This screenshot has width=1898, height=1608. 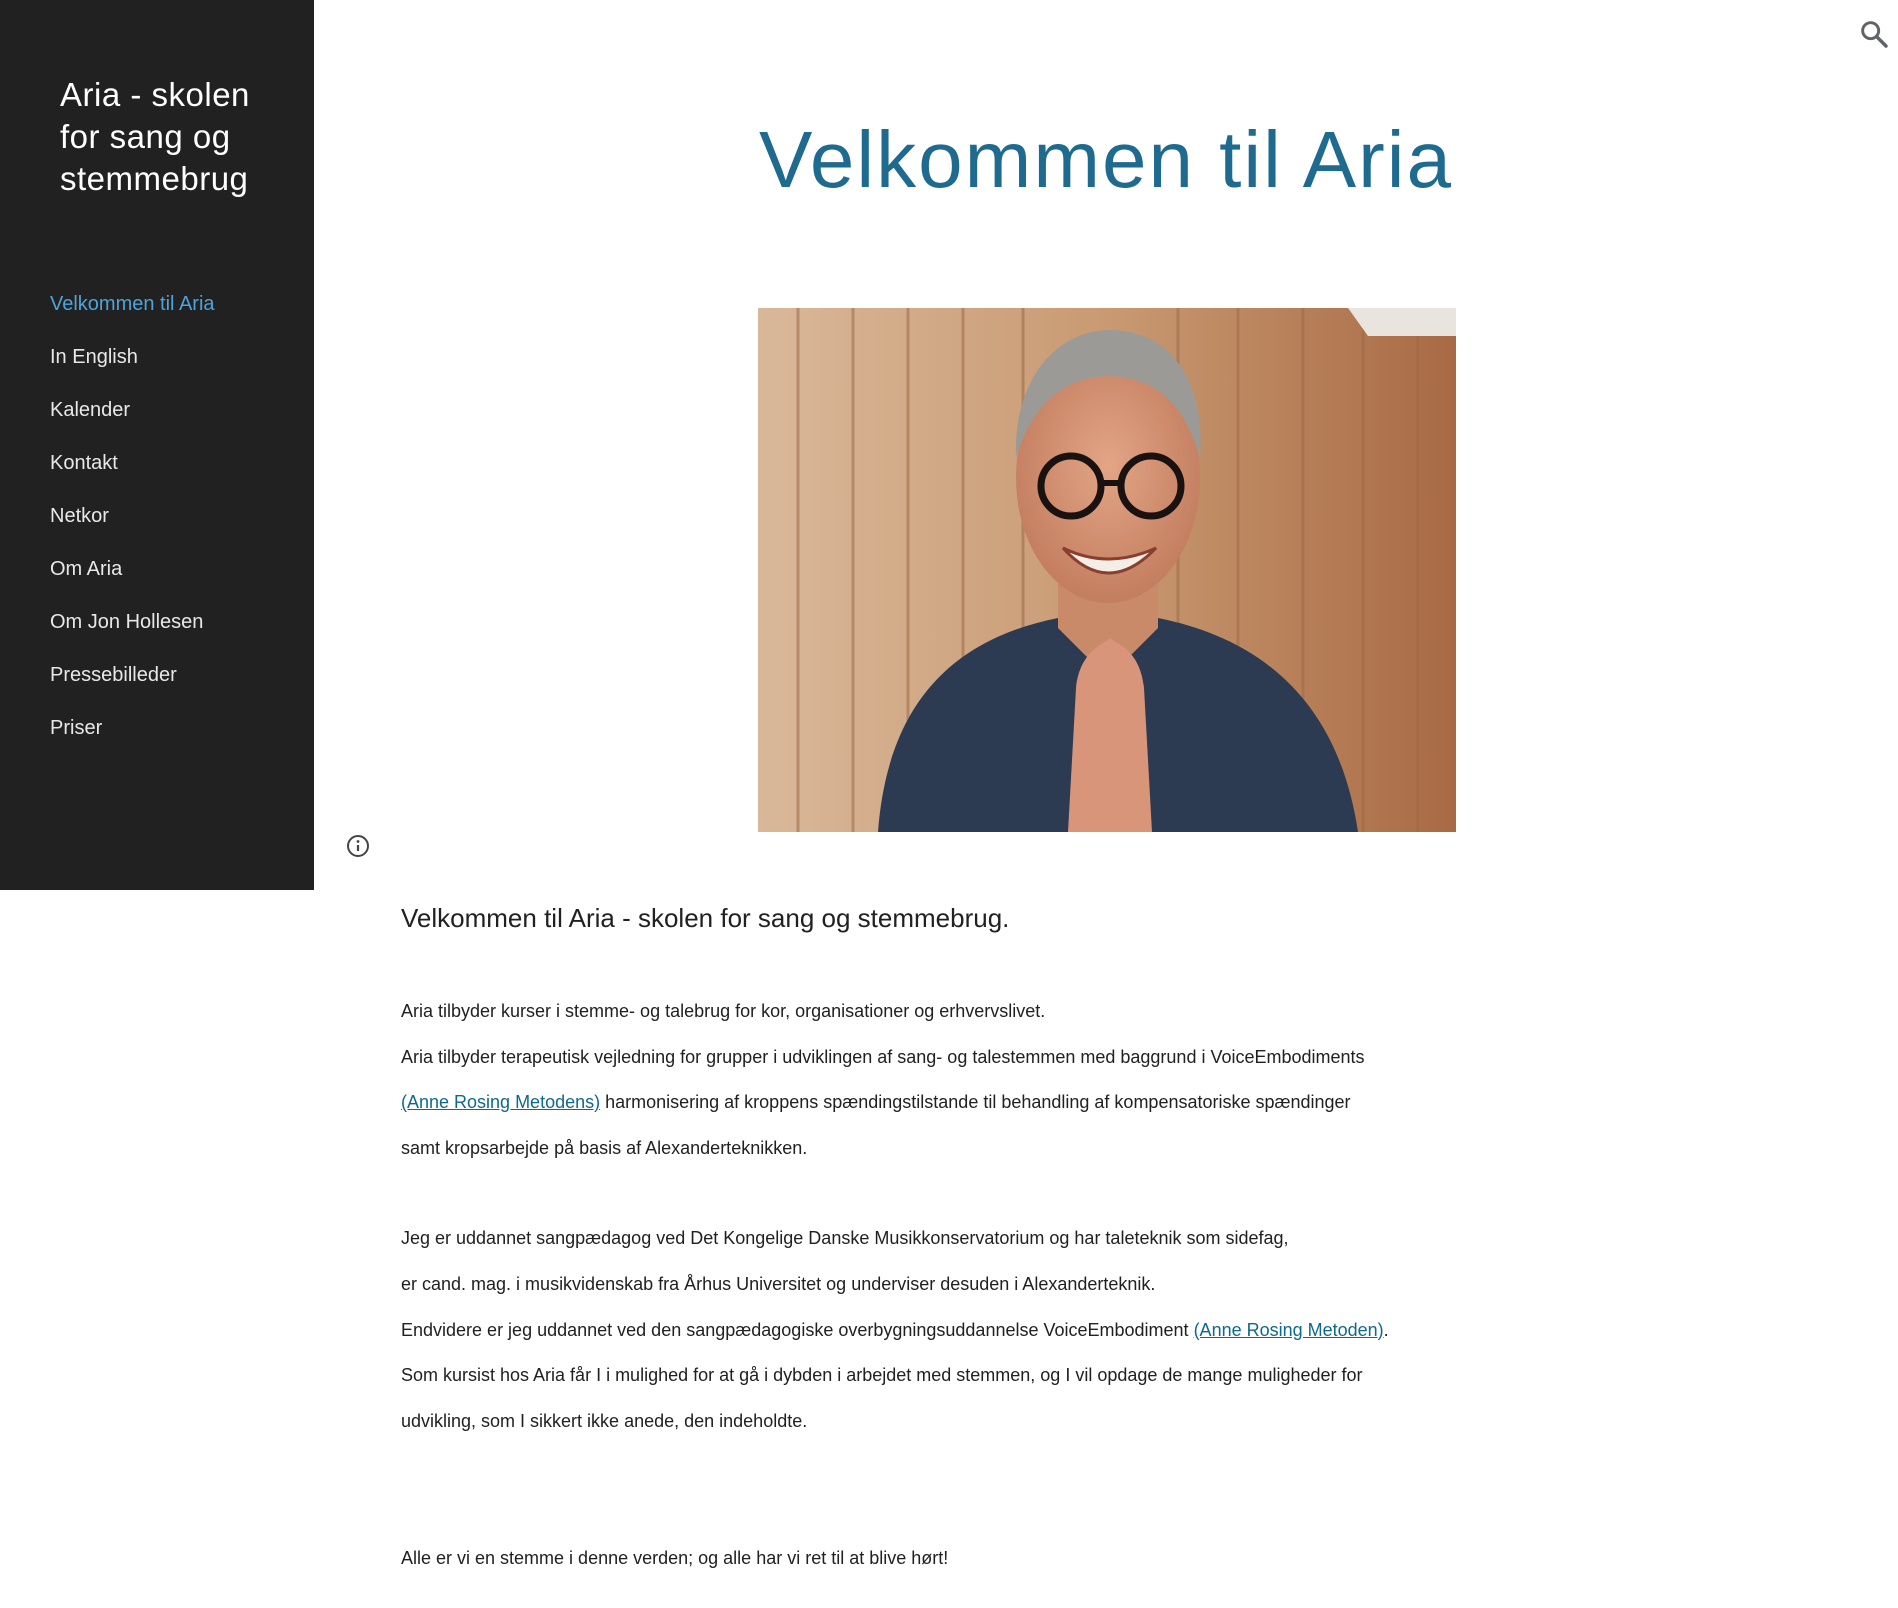 I want to click on nav-item-om-aria: Om Aria, so click(x=132, y=575).